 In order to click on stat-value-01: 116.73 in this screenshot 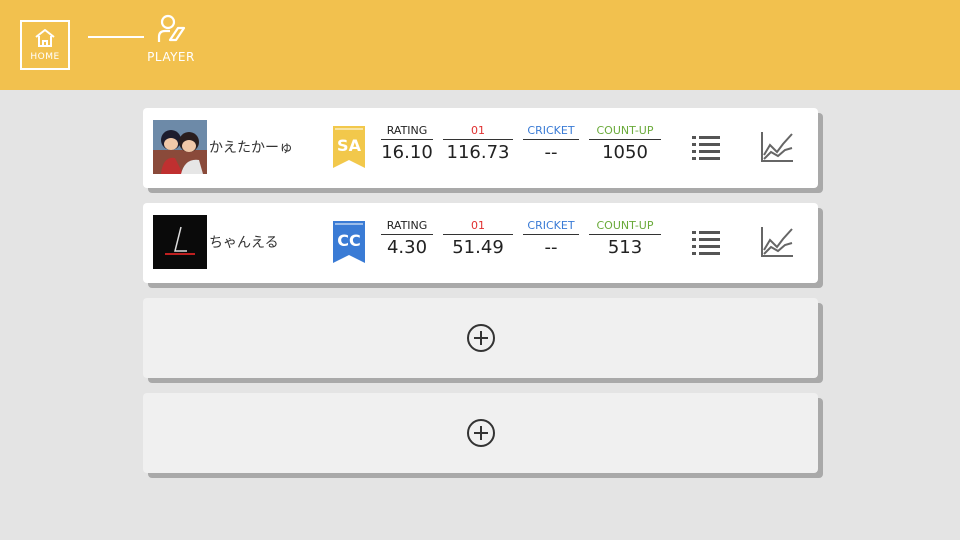, I will do `click(478, 152)`.